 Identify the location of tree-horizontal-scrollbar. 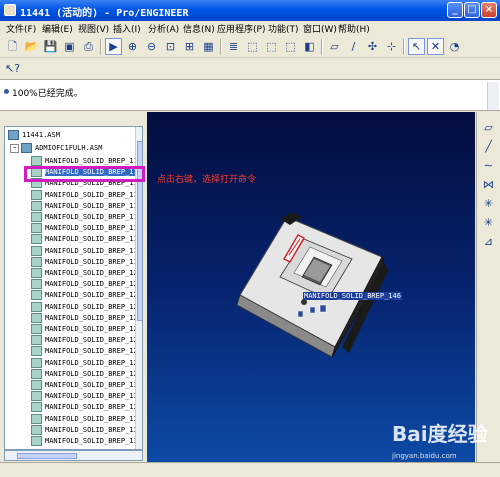
(73, 455).